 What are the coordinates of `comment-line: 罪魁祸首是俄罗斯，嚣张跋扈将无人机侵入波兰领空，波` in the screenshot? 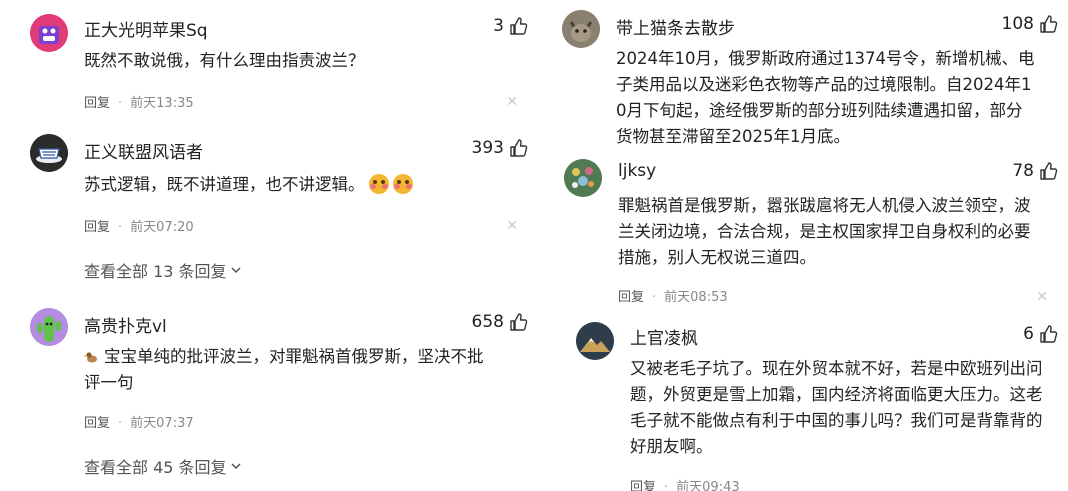 It's located at (824, 205).